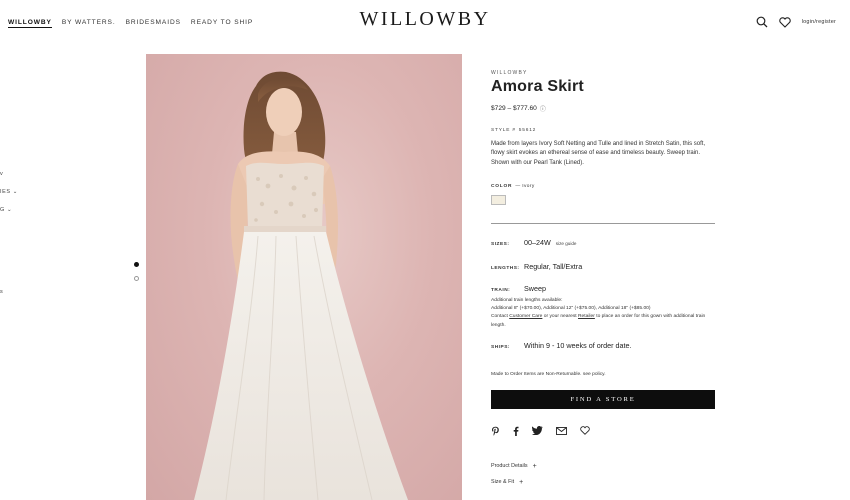 Image resolution: width=850 pixels, height=500 pixels. What do you see at coordinates (796, 22) in the screenshot?
I see `nav-utilities: login/register` at bounding box center [796, 22].